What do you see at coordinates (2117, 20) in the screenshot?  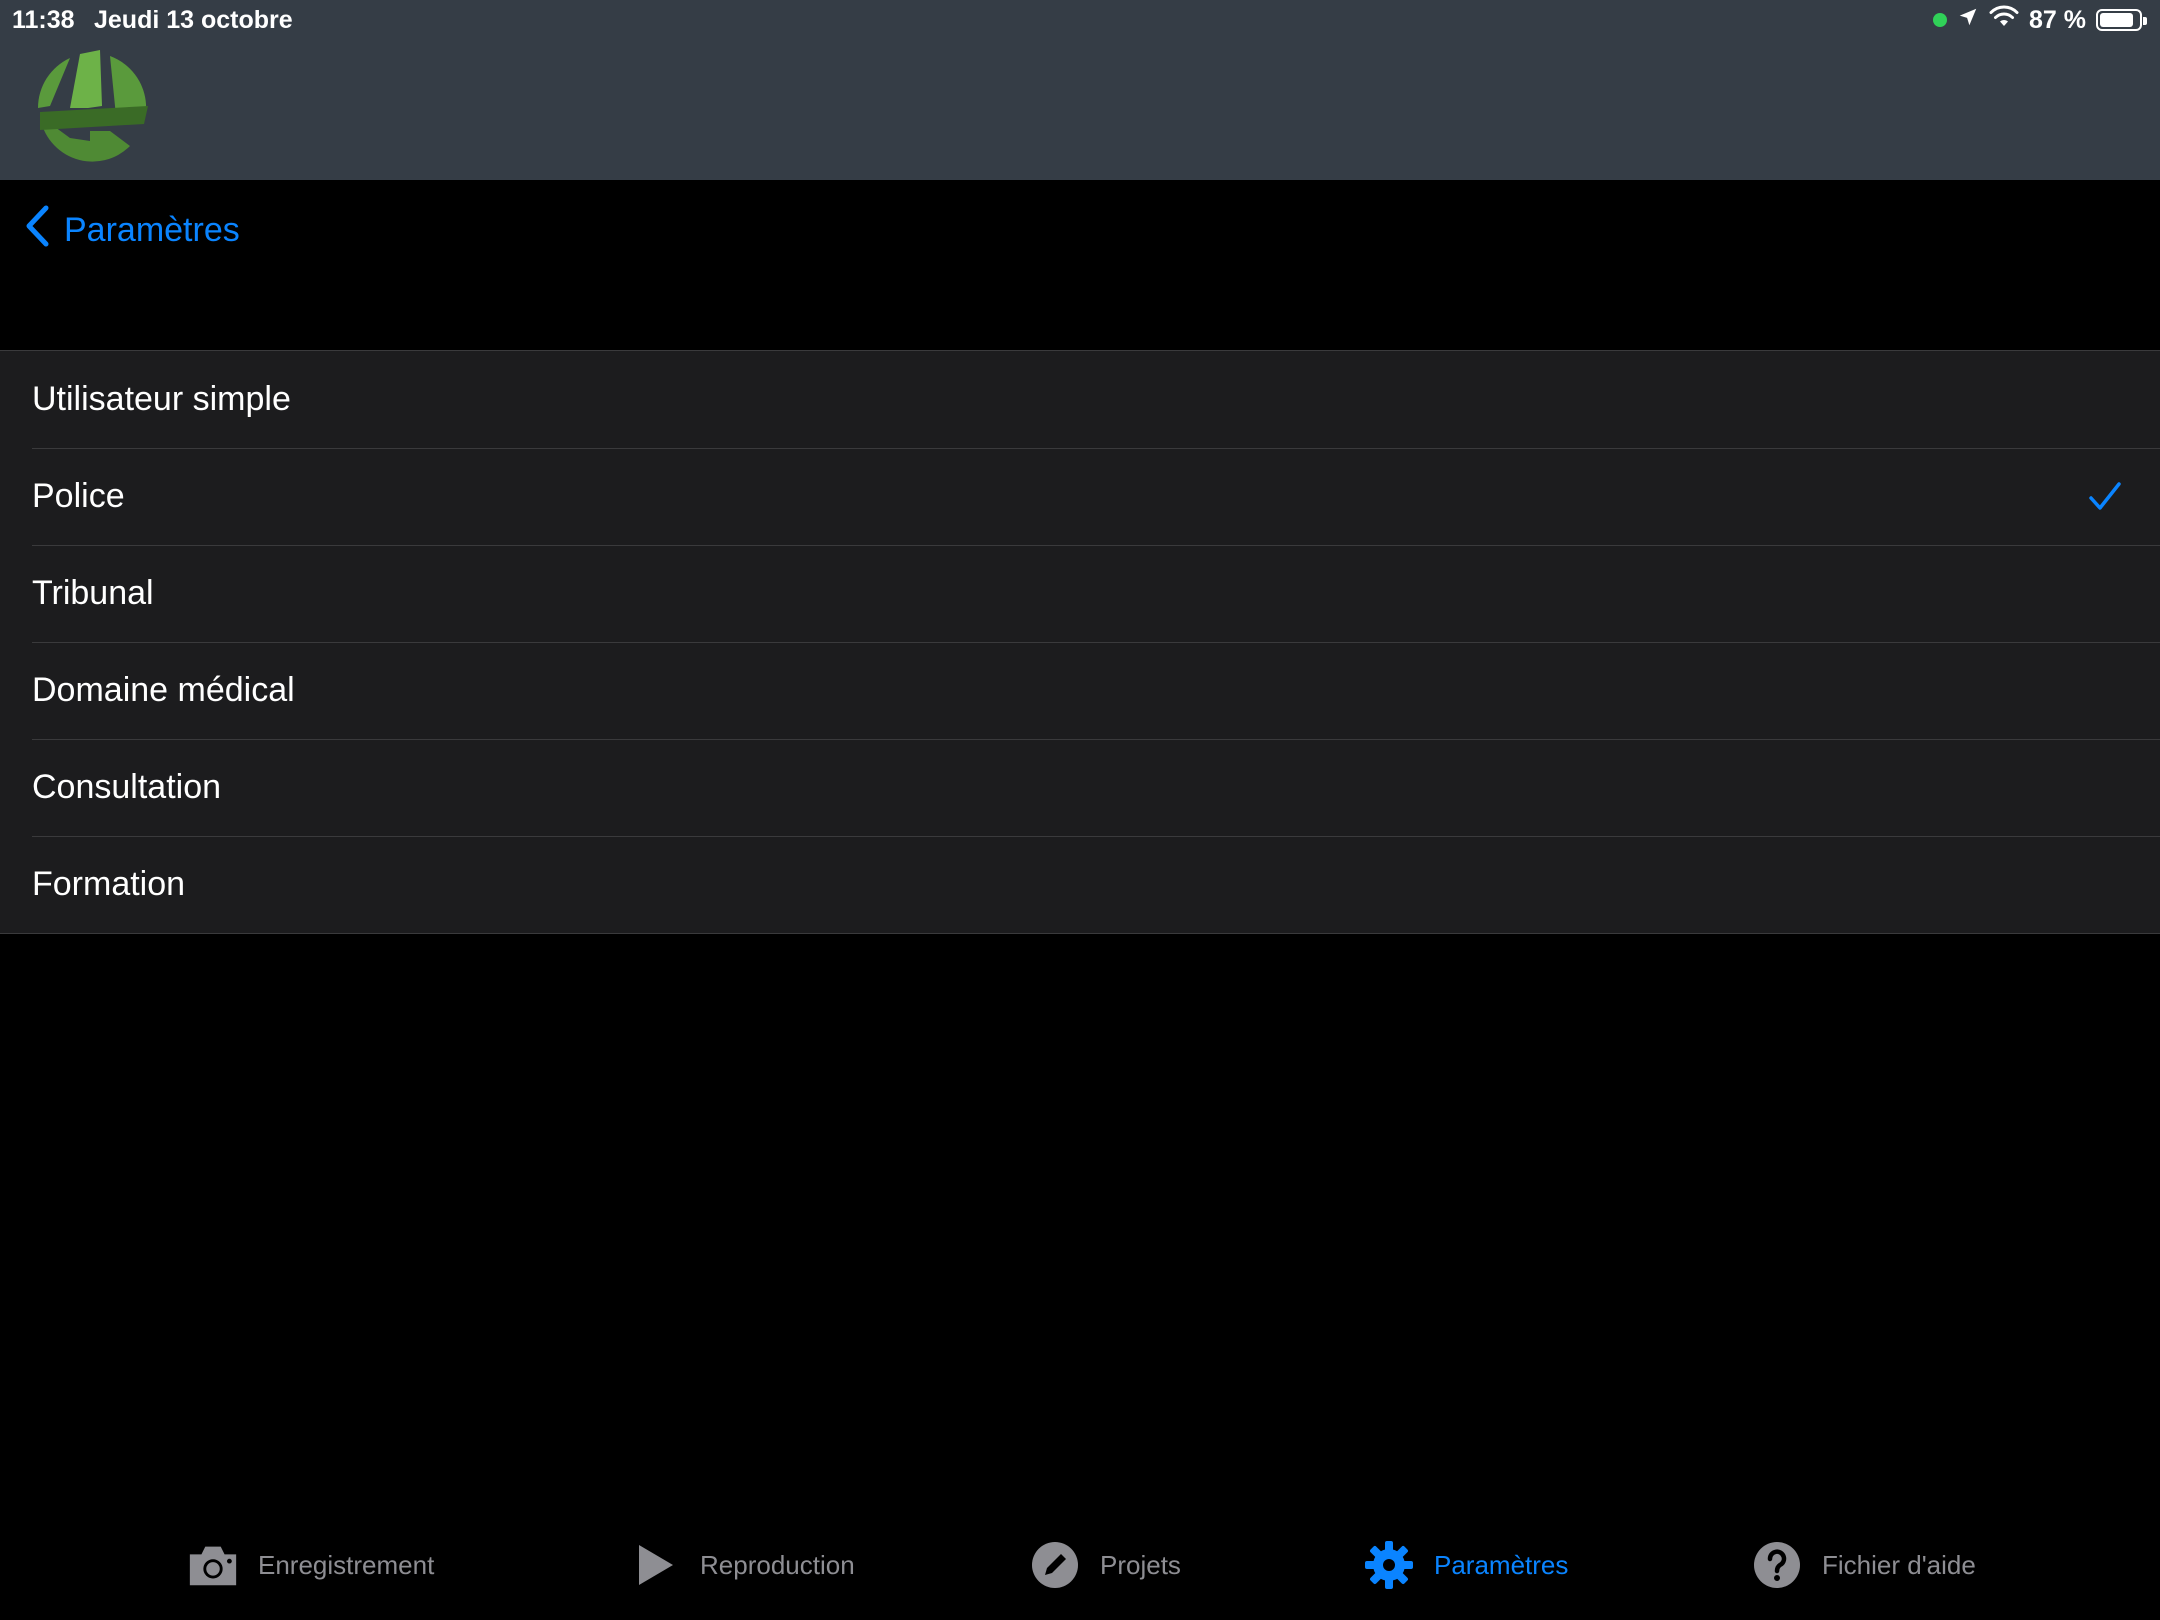 I see `battery-fill` at bounding box center [2117, 20].